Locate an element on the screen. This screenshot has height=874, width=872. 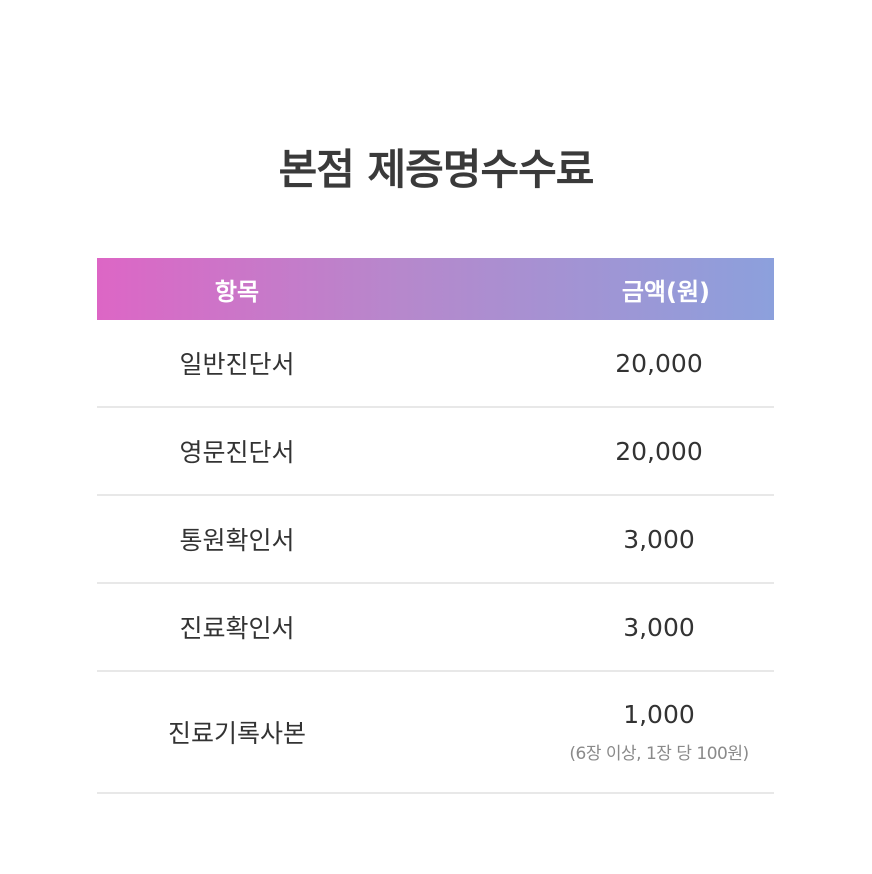
row-price-value: 1,000 is located at coordinates (659, 714).